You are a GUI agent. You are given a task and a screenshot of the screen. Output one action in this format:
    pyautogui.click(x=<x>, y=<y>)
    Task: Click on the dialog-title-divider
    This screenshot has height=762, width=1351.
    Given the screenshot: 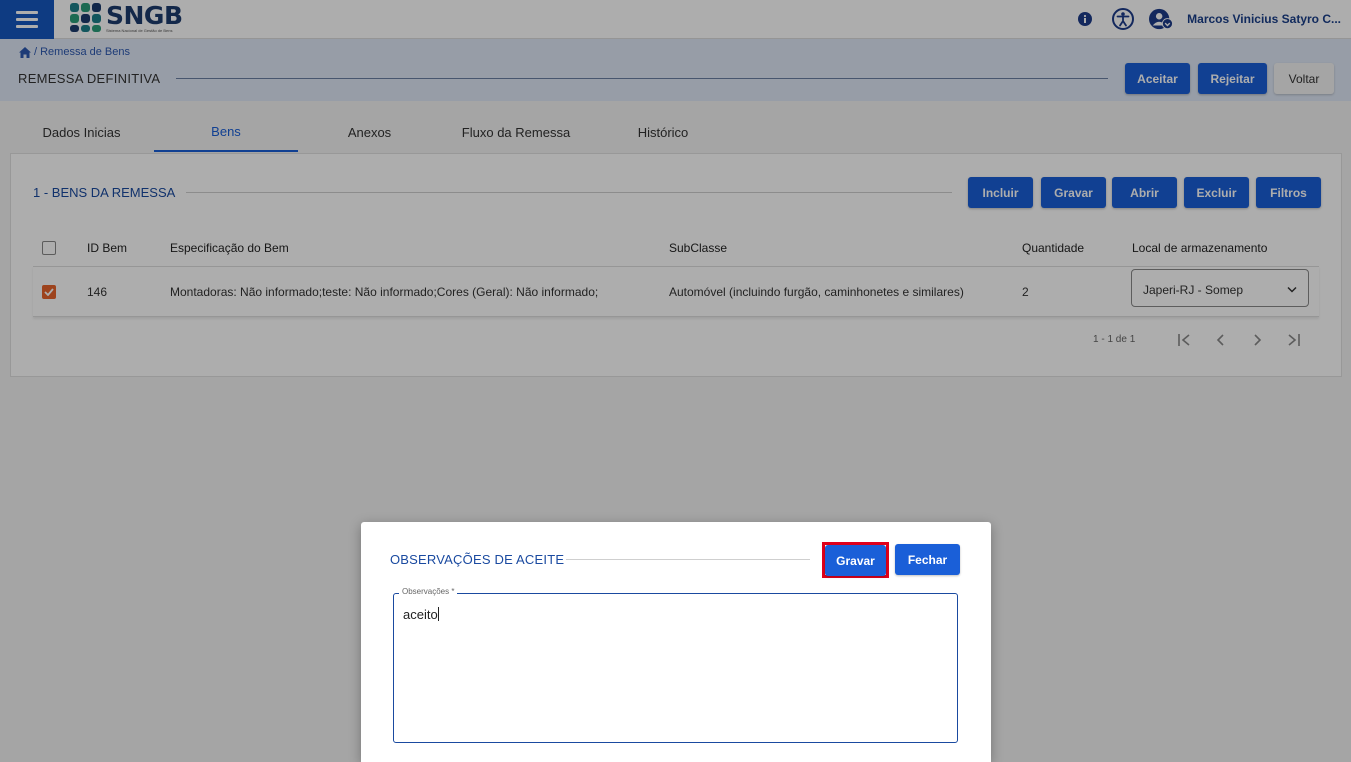 What is the action you would take?
    pyautogui.click(x=688, y=559)
    